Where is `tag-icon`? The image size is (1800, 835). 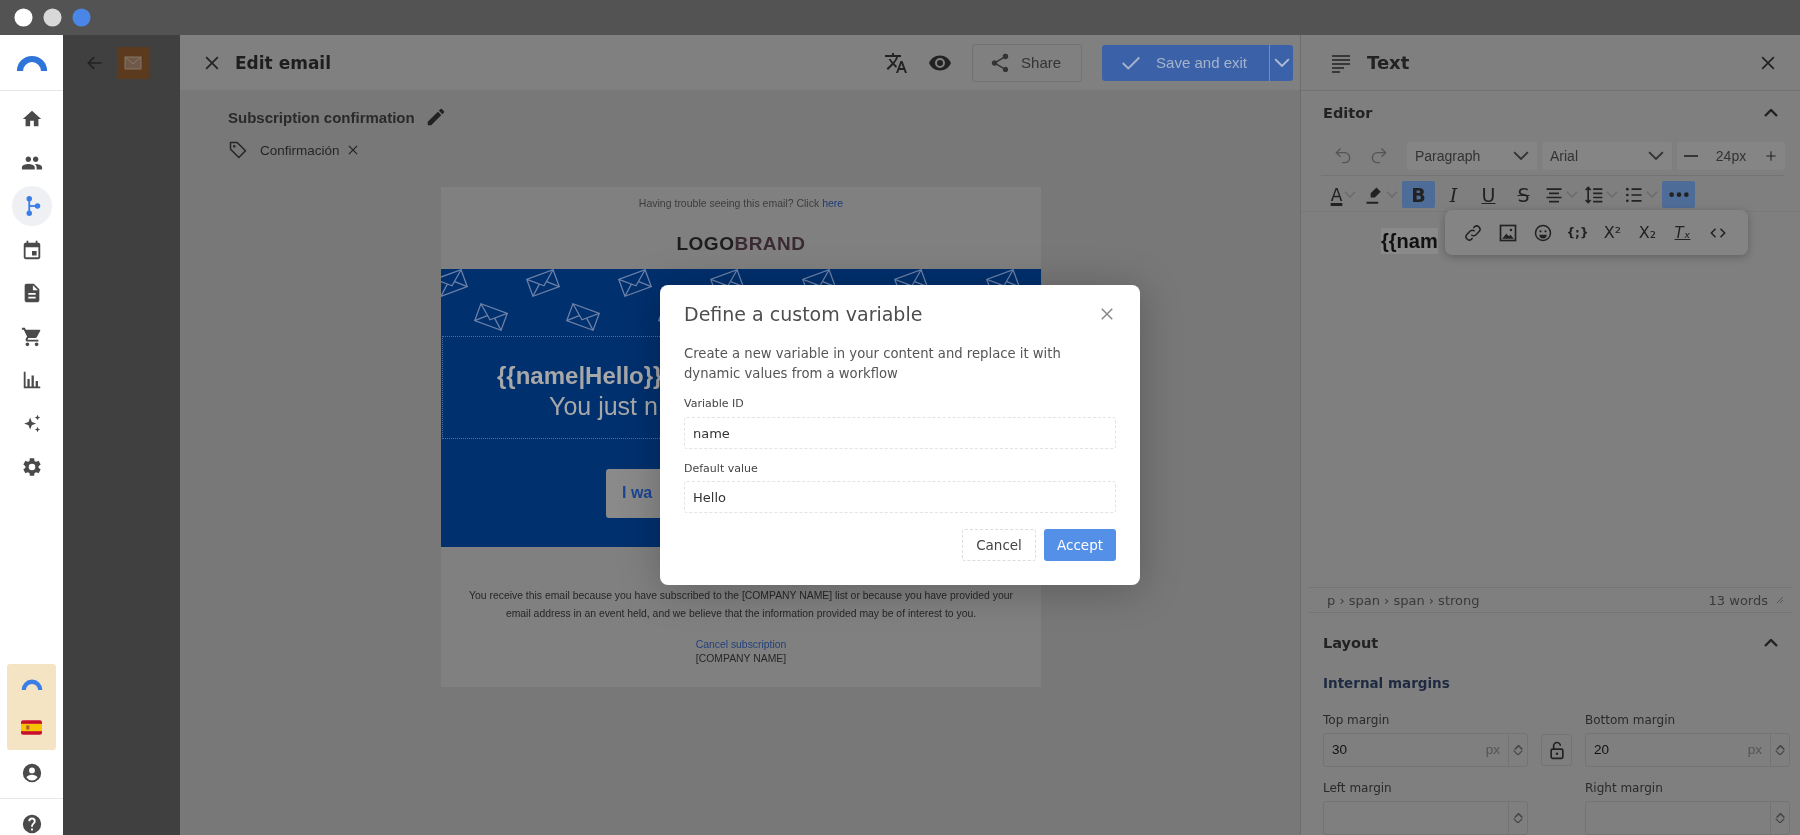 tag-icon is located at coordinates (238, 150).